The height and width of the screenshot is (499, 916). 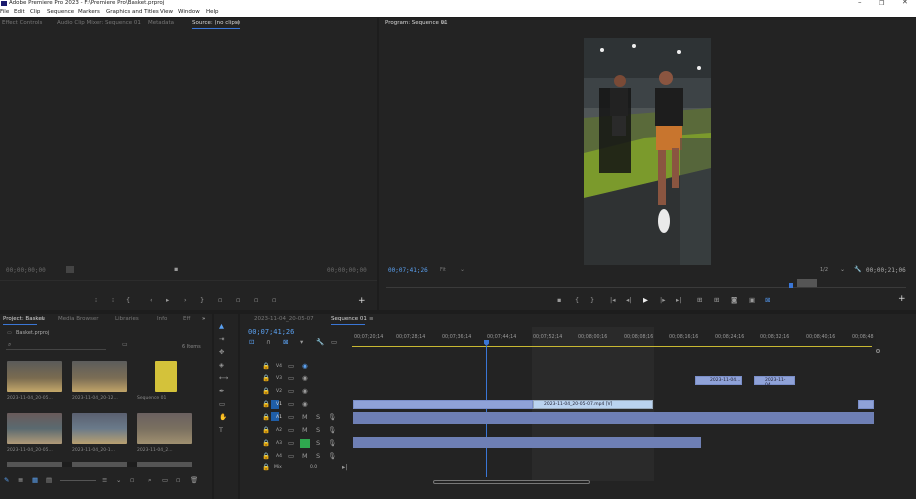 What do you see at coordinates (78, 480) in the screenshot?
I see `zoom-slider` at bounding box center [78, 480].